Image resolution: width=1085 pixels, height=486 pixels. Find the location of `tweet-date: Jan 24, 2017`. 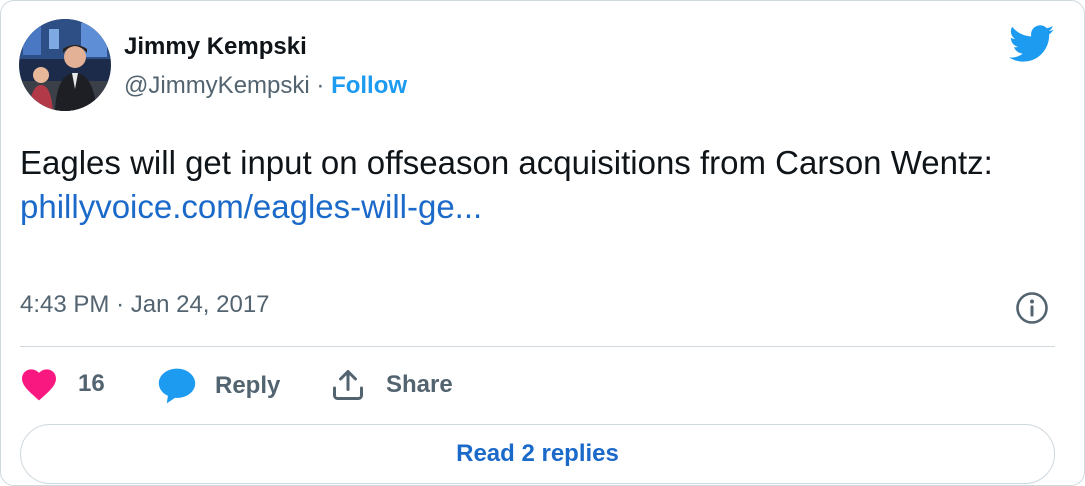

tweet-date: Jan 24, 2017 is located at coordinates (200, 304).